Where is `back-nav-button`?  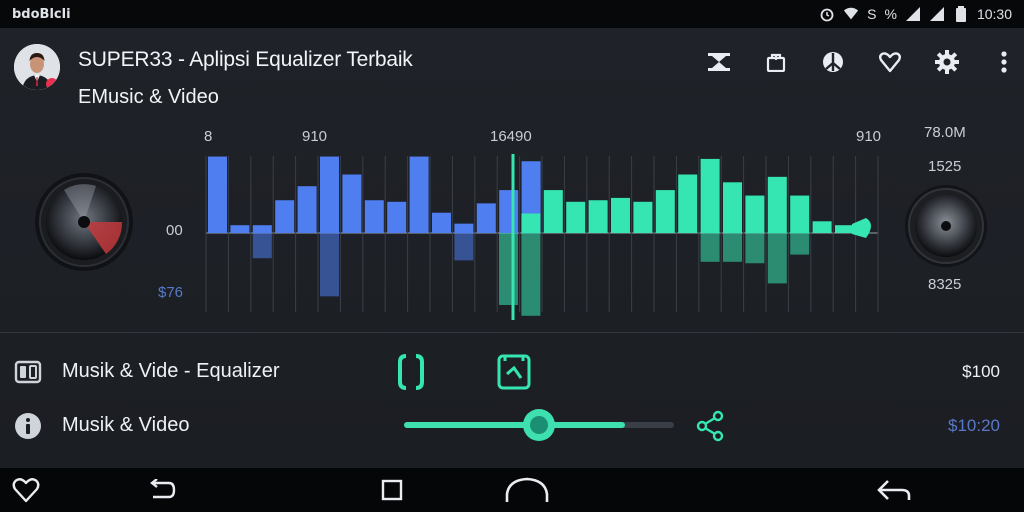 back-nav-button is located at coordinates (894, 490).